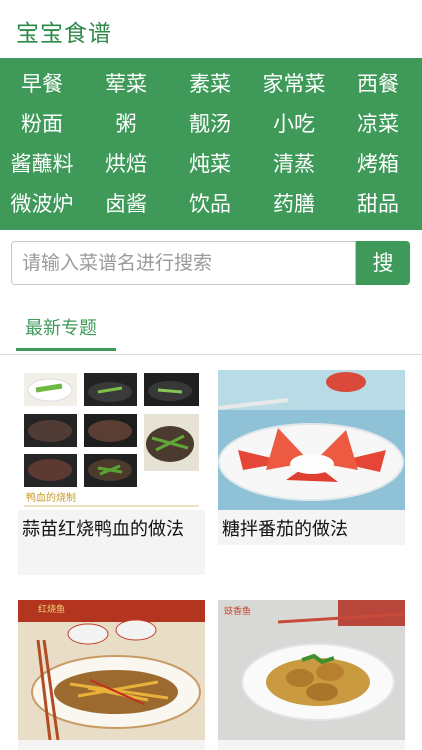 The width and height of the screenshot is (422, 750). Describe the element at coordinates (210, 84) in the screenshot. I see `category-vegetable: 素菜` at that location.